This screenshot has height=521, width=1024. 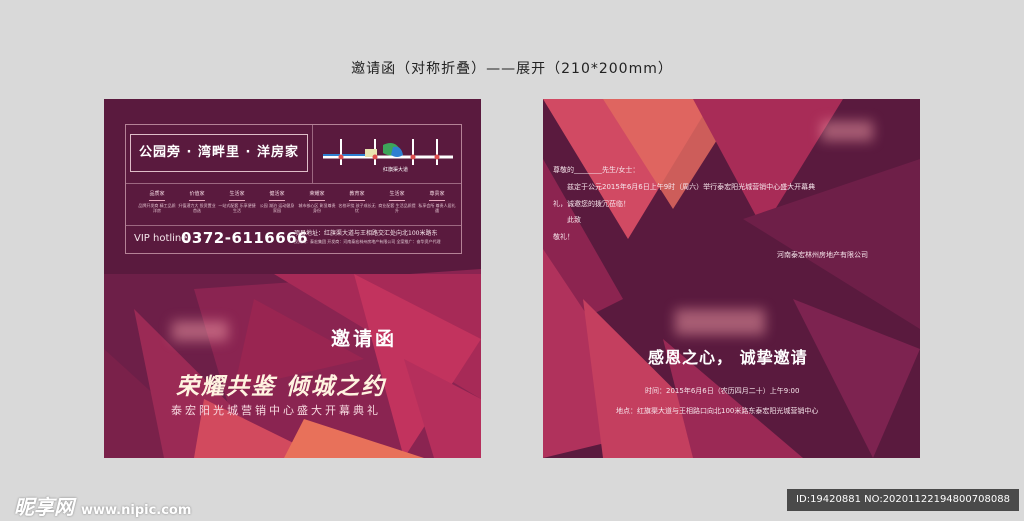 What do you see at coordinates (357, 202) in the screenshot?
I see `feature-item: 教育家 名校环绕 孩子成长无忧` at bounding box center [357, 202].